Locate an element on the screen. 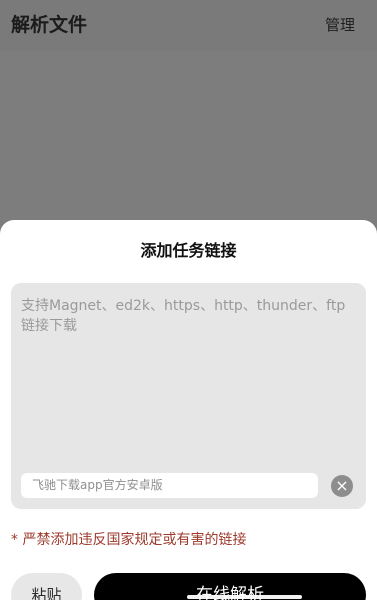  sheet-title: 添加任务链接 is located at coordinates (188, 250).